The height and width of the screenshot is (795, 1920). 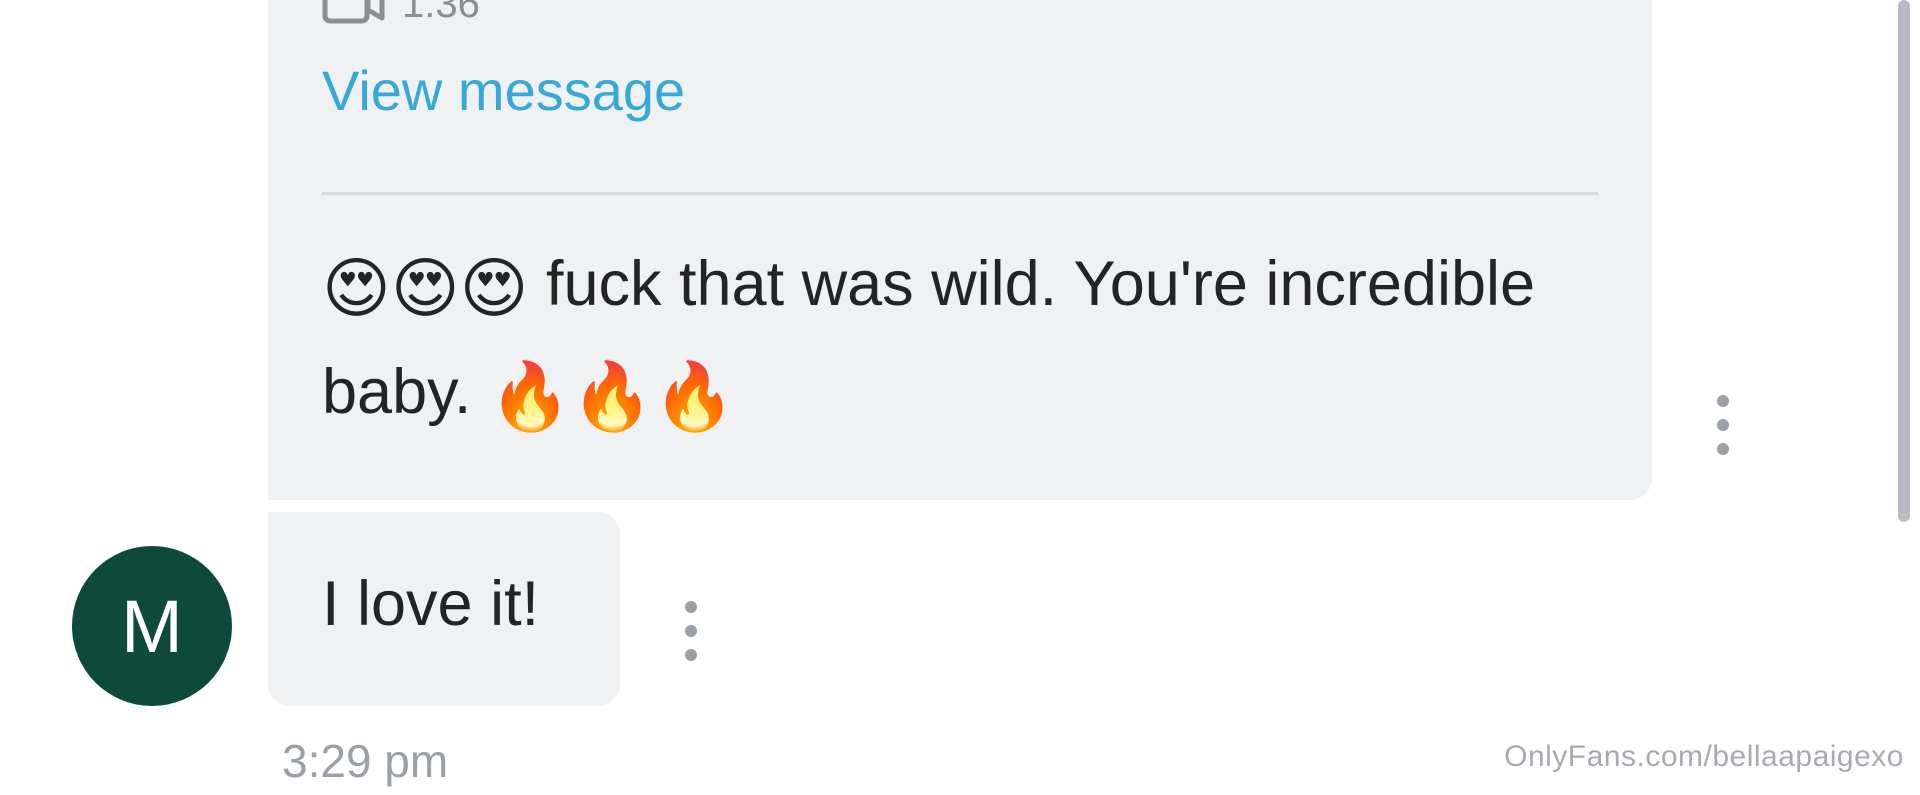 I want to click on avatar-initial: M, so click(x=152, y=626).